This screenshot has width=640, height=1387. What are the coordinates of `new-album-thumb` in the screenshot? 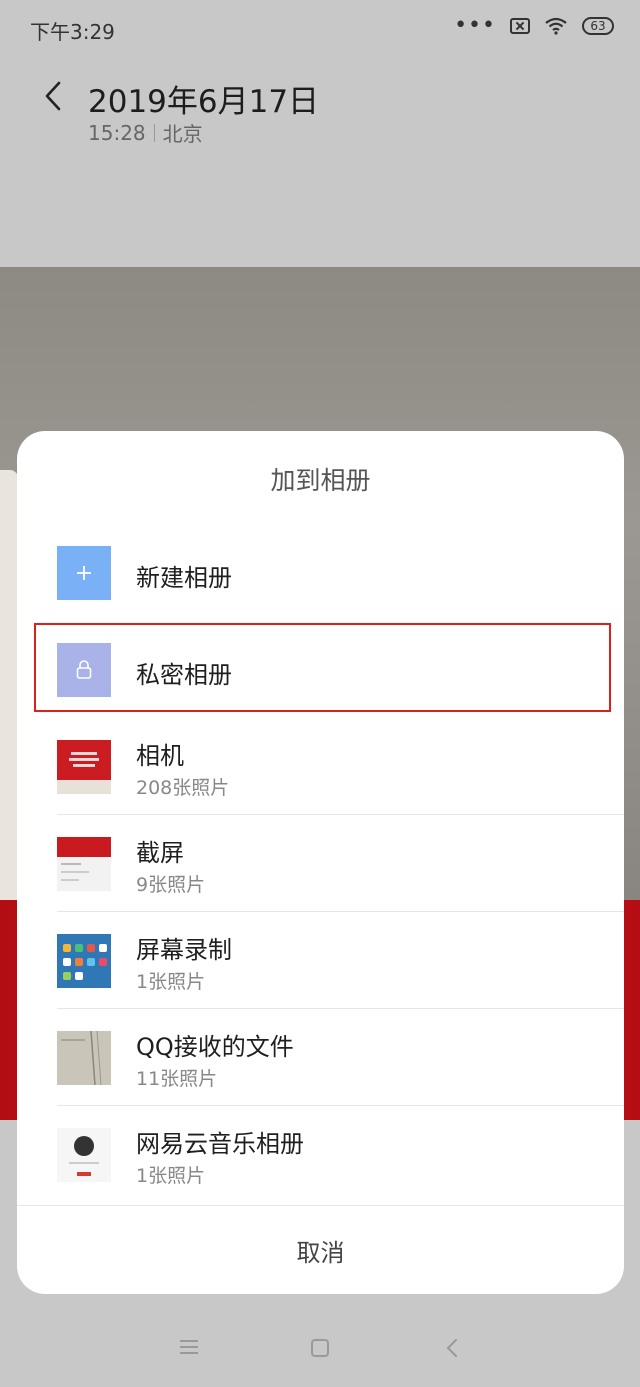 It's located at (84, 573).